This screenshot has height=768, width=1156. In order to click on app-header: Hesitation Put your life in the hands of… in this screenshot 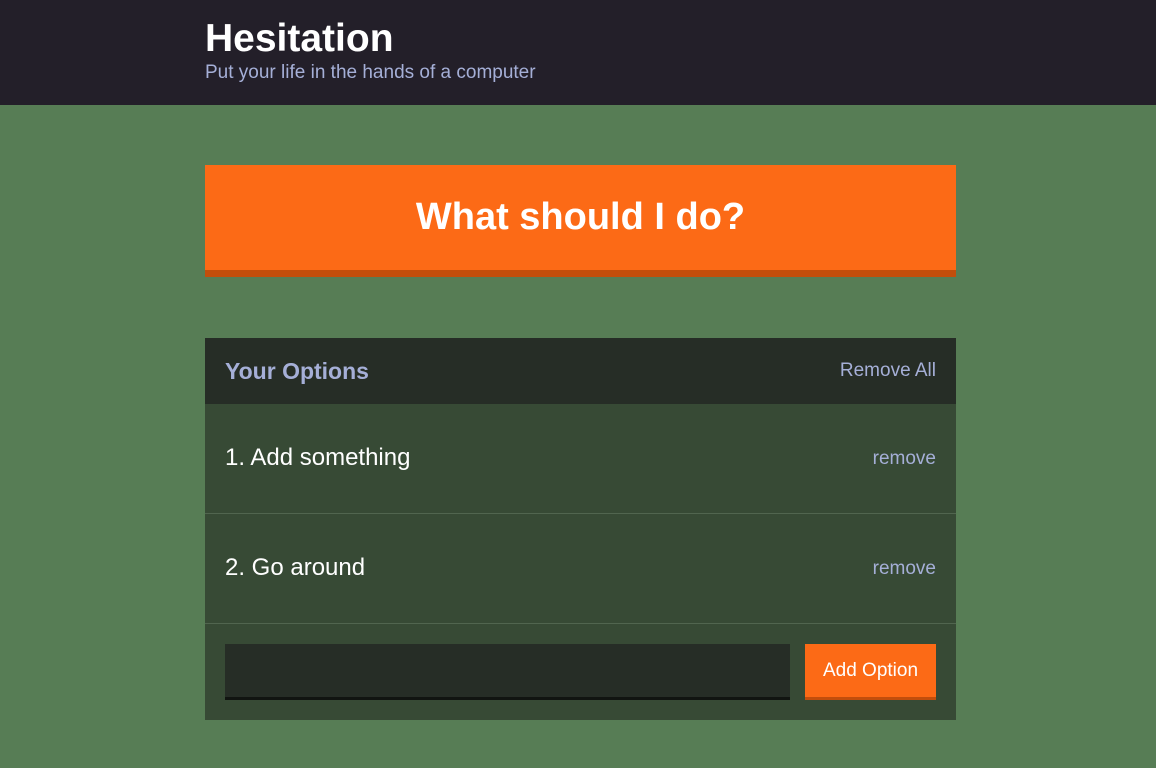, I will do `click(578, 52)`.